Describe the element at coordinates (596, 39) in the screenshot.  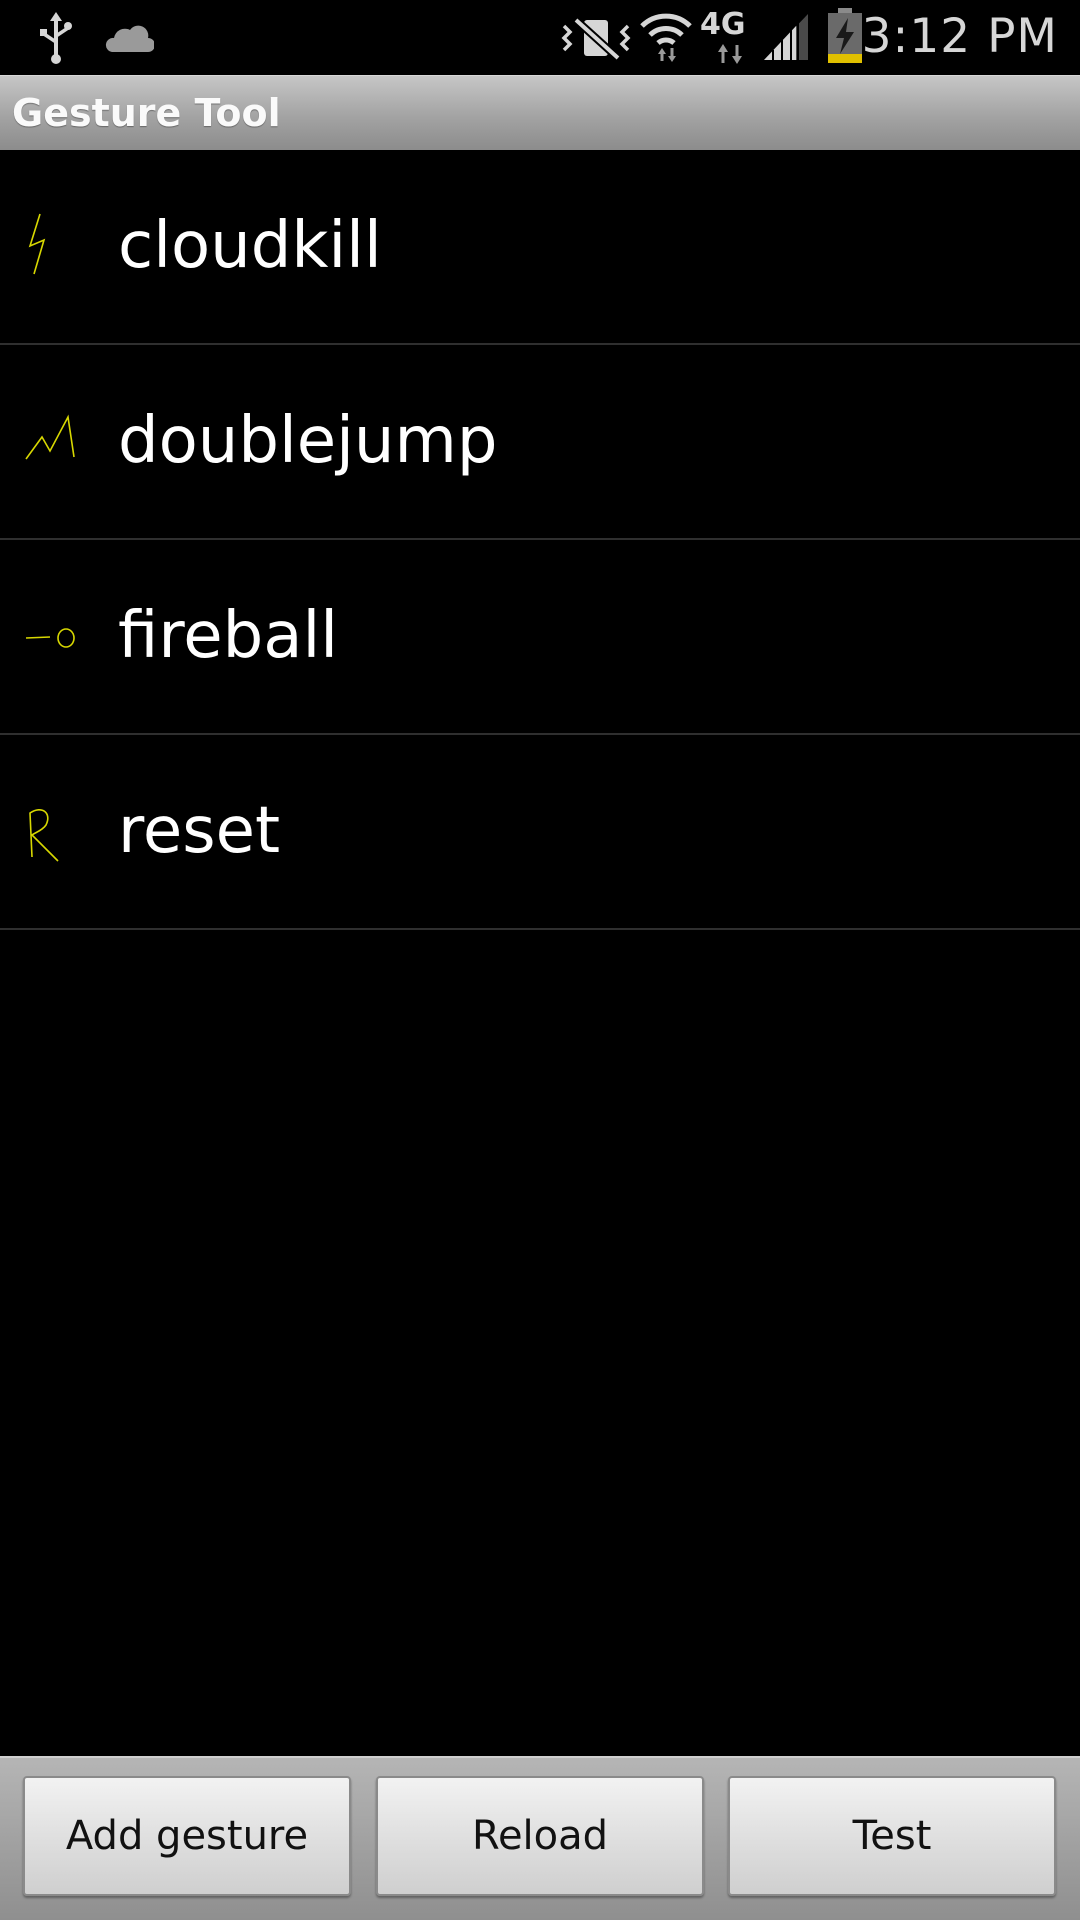
I see `vibrate-mute-icon` at that location.